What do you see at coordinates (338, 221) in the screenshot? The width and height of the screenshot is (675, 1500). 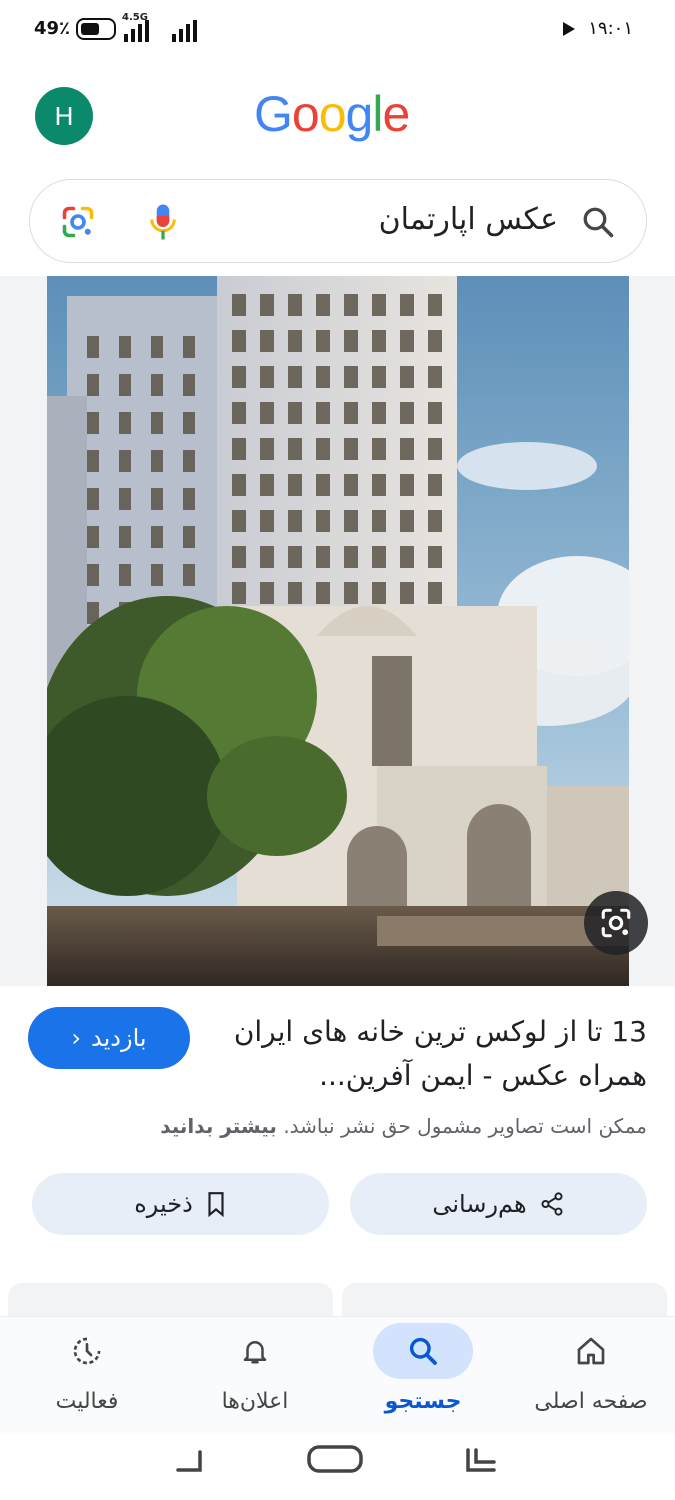 I see `search-bar: عکس اپارتمان` at bounding box center [338, 221].